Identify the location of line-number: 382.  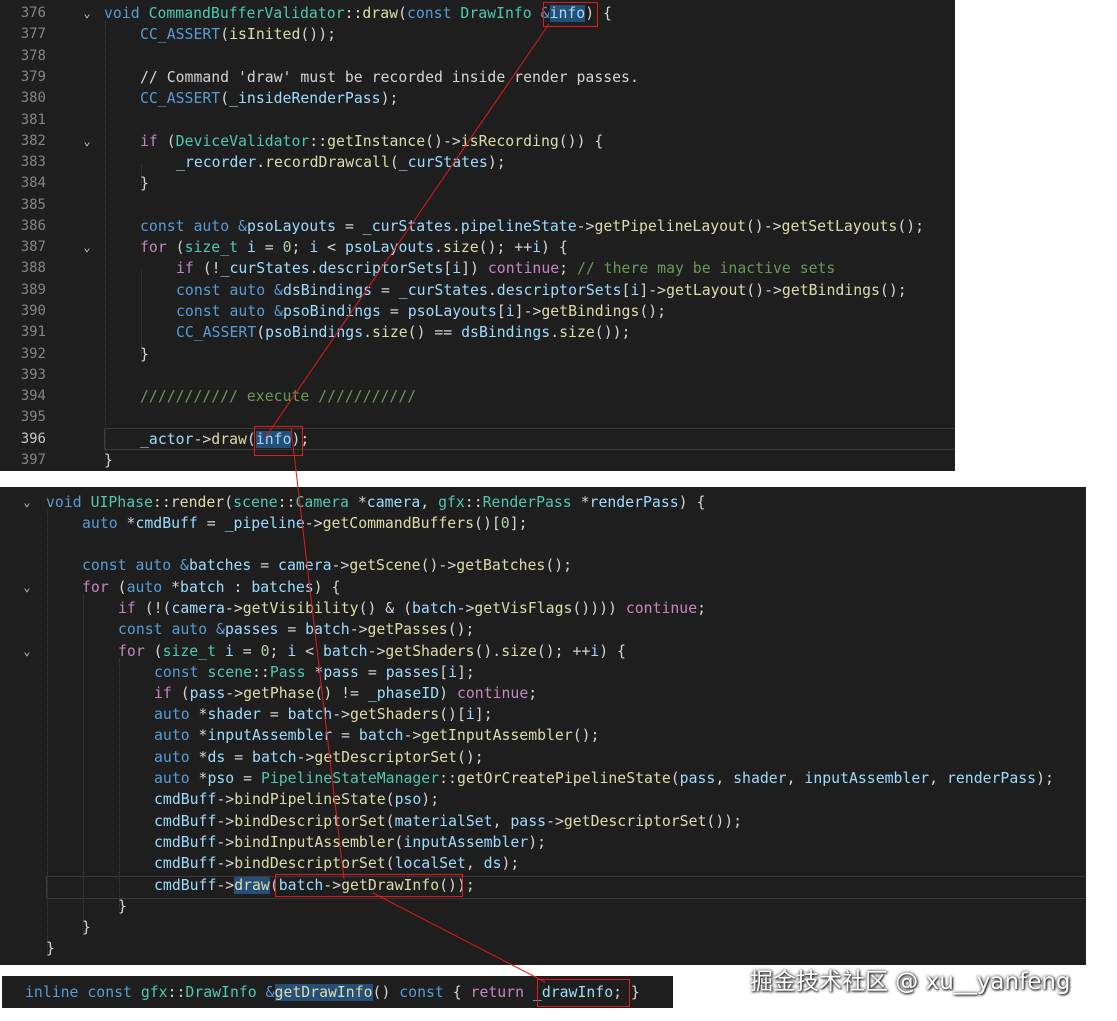
(33, 141).